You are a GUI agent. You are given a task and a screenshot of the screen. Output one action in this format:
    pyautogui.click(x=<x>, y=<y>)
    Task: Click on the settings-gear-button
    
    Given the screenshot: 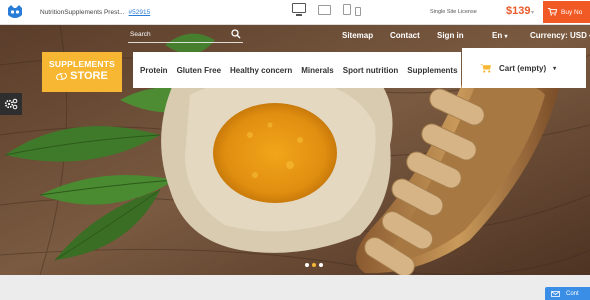 What is the action you would take?
    pyautogui.click(x=11, y=104)
    